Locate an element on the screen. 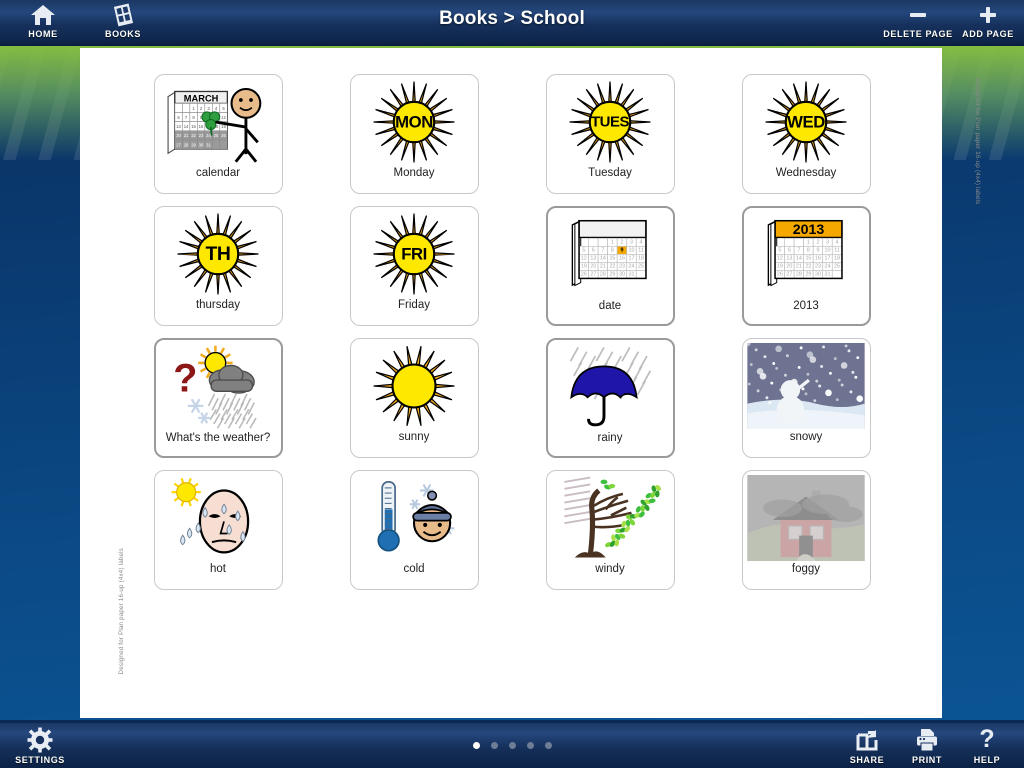 This screenshot has height=768, width=1024. symbol-card-label: thursday is located at coordinates (218, 305).